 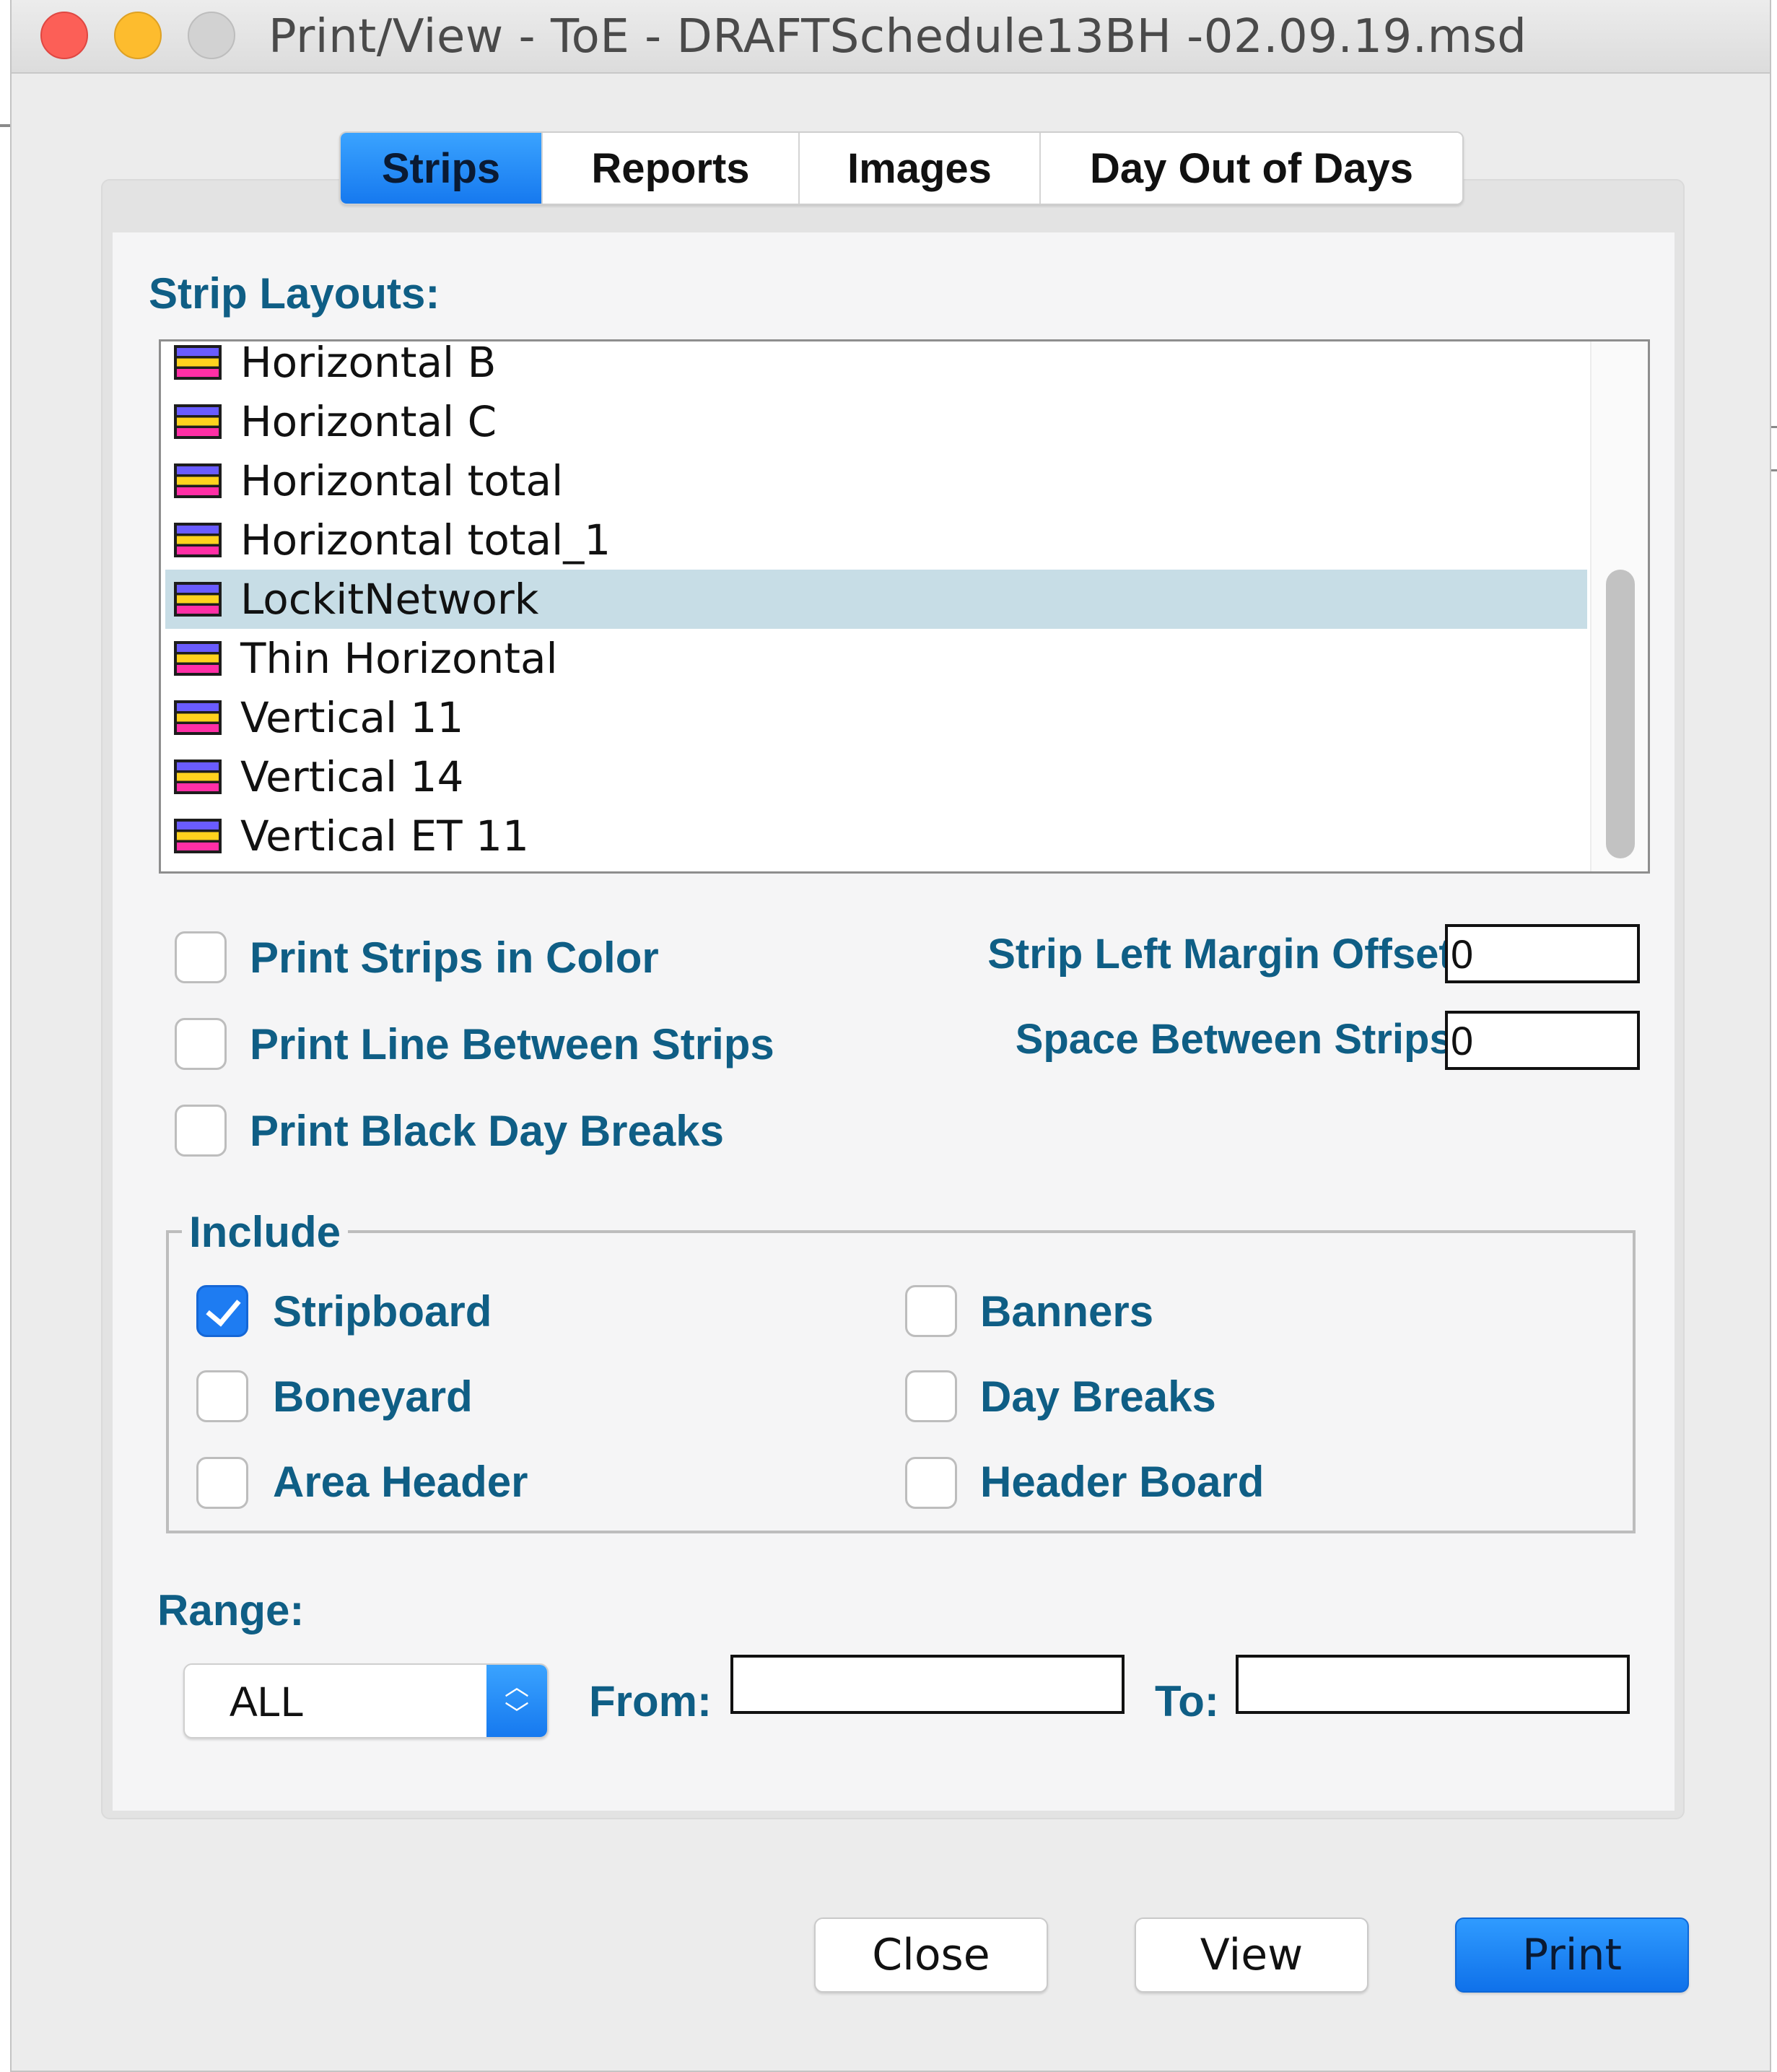 I want to click on to-input, so click(x=1433, y=1684).